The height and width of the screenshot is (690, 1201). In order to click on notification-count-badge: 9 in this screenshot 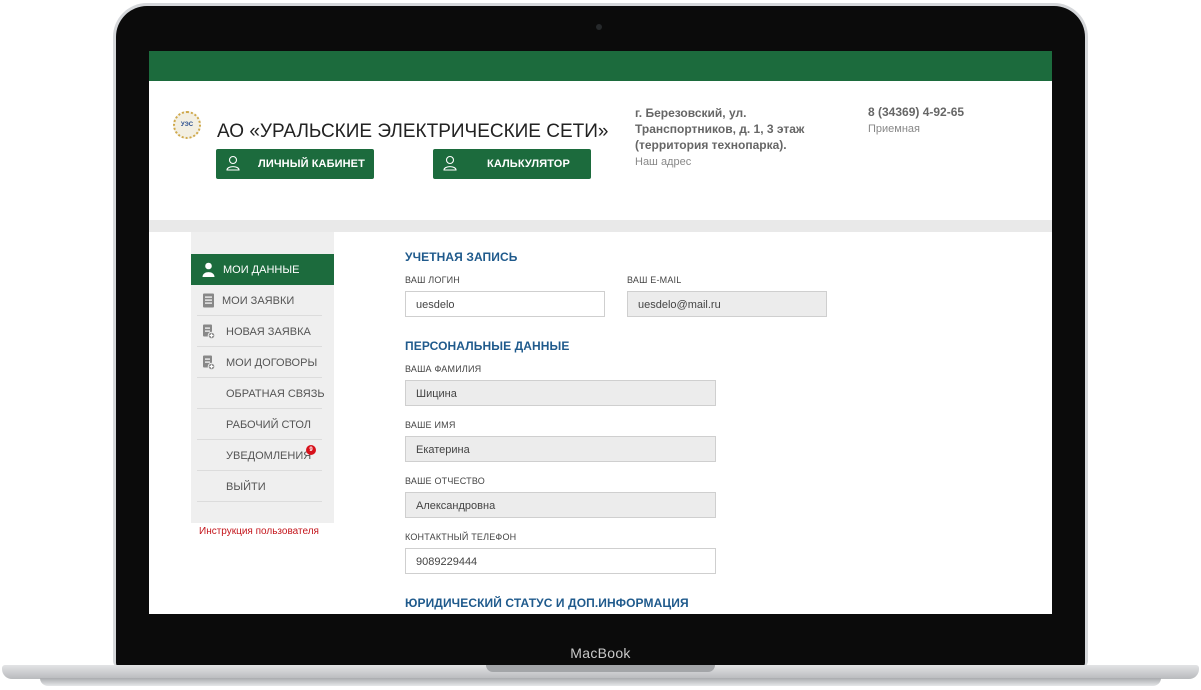, I will do `click(311, 450)`.